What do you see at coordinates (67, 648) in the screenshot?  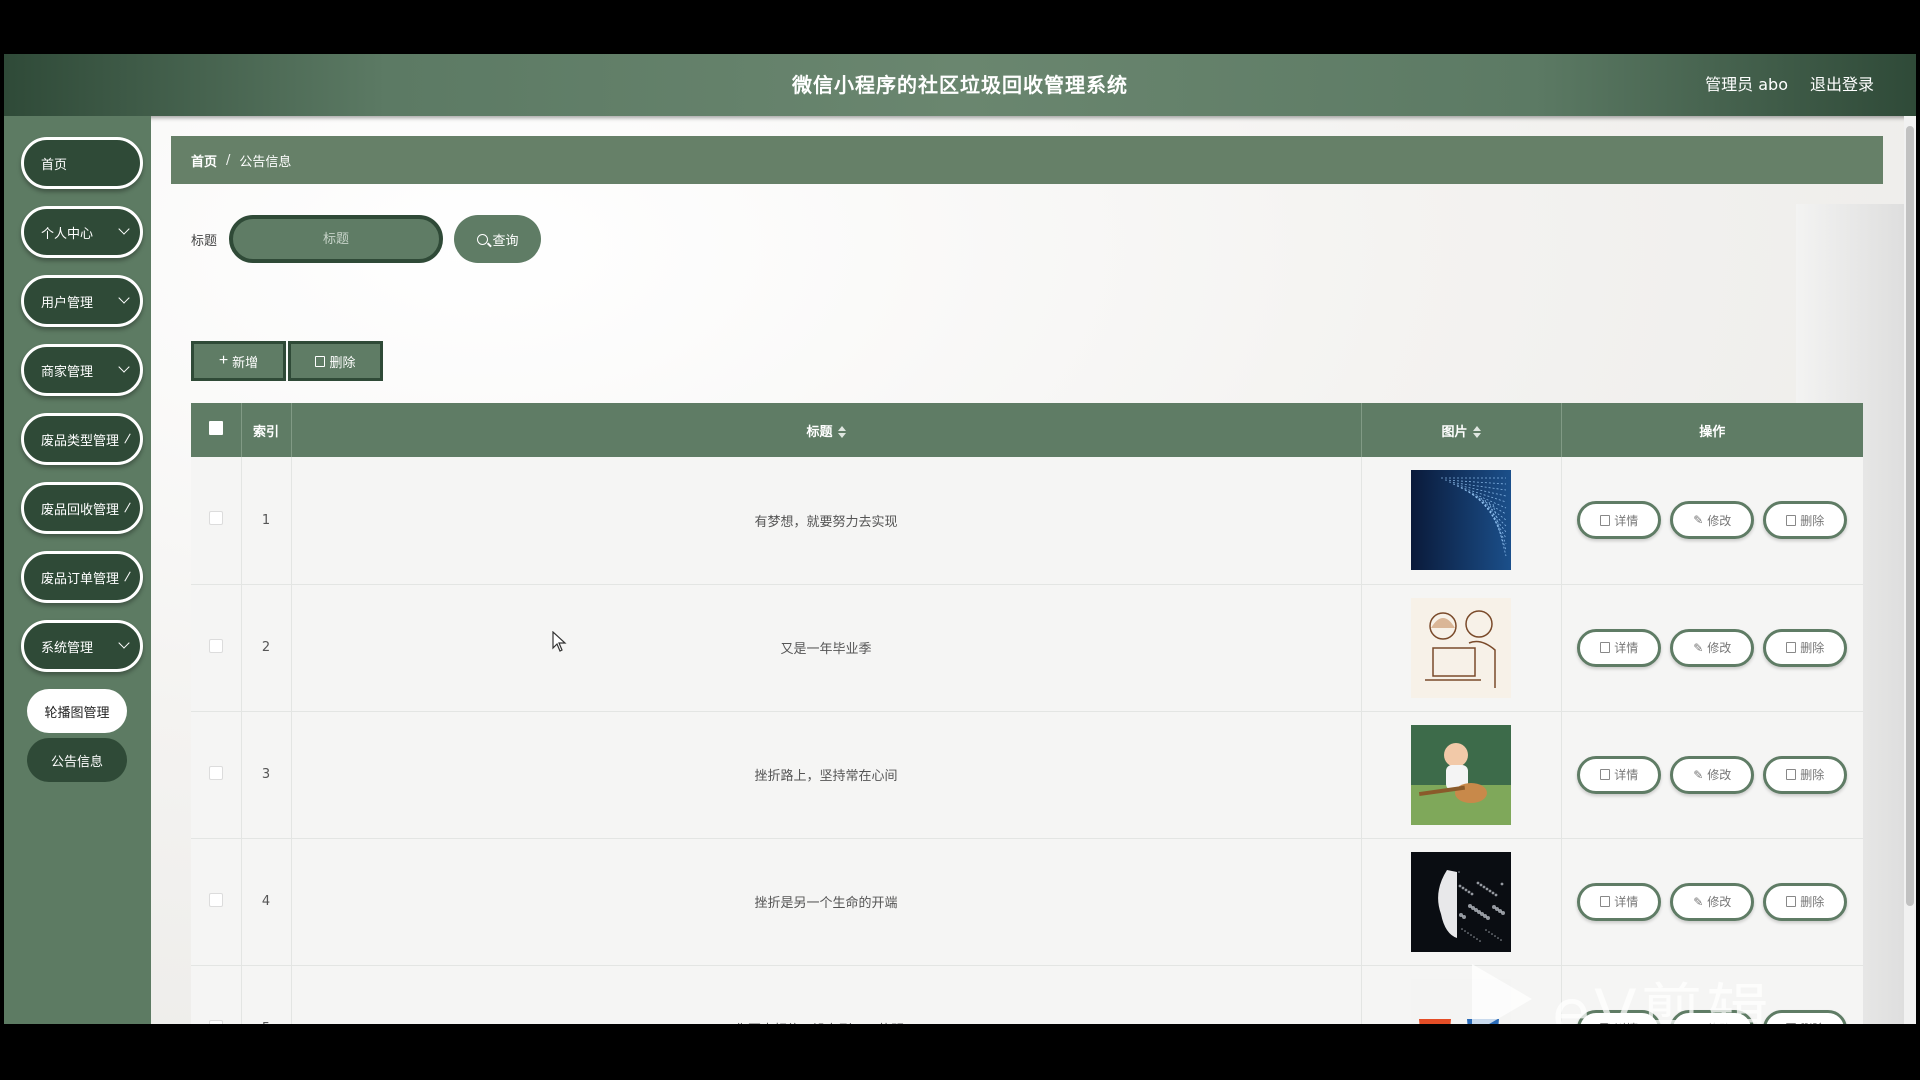 I see `sidebar-item-label: 系统管理` at bounding box center [67, 648].